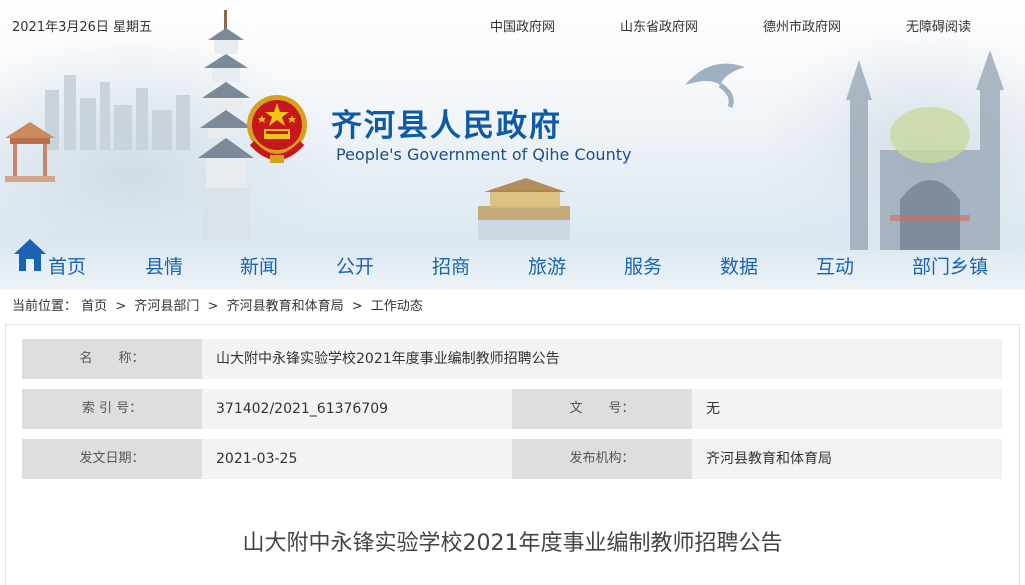  I want to click on link-dezhou-gov: 德州市政府网, so click(802, 25).